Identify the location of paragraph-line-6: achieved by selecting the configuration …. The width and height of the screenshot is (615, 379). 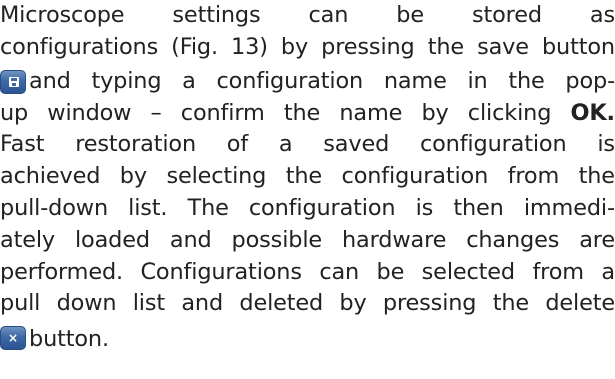
(307, 177).